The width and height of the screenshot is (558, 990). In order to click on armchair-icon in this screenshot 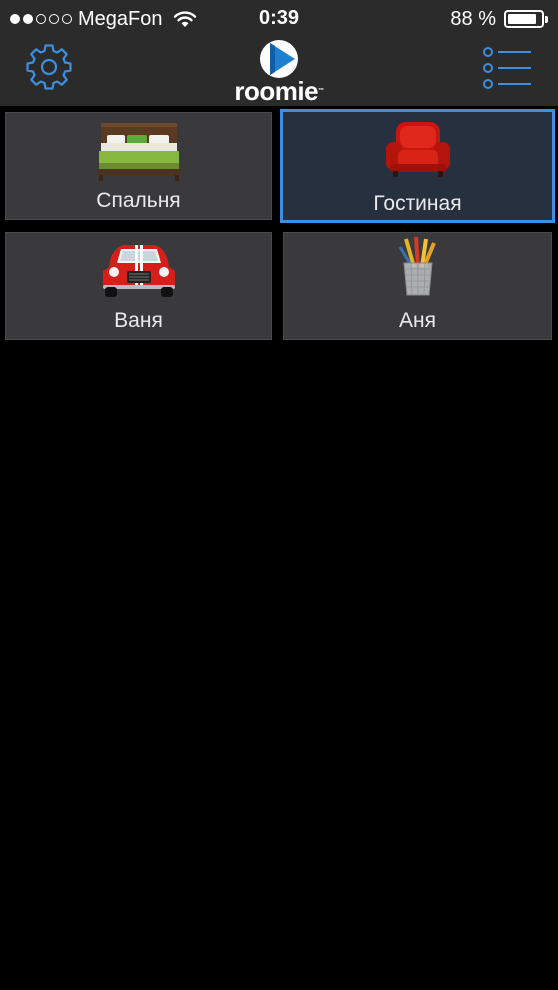, I will do `click(417, 149)`.